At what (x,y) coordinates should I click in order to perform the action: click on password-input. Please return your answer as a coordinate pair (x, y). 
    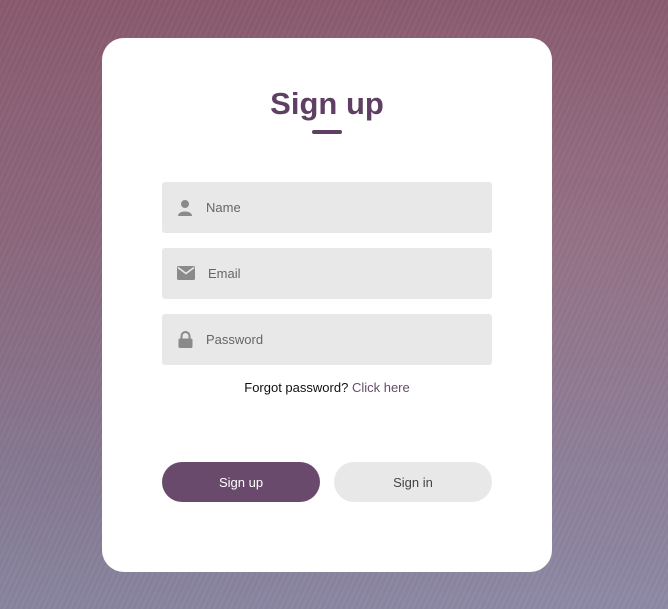
    Looking at the image, I should click on (341, 339).